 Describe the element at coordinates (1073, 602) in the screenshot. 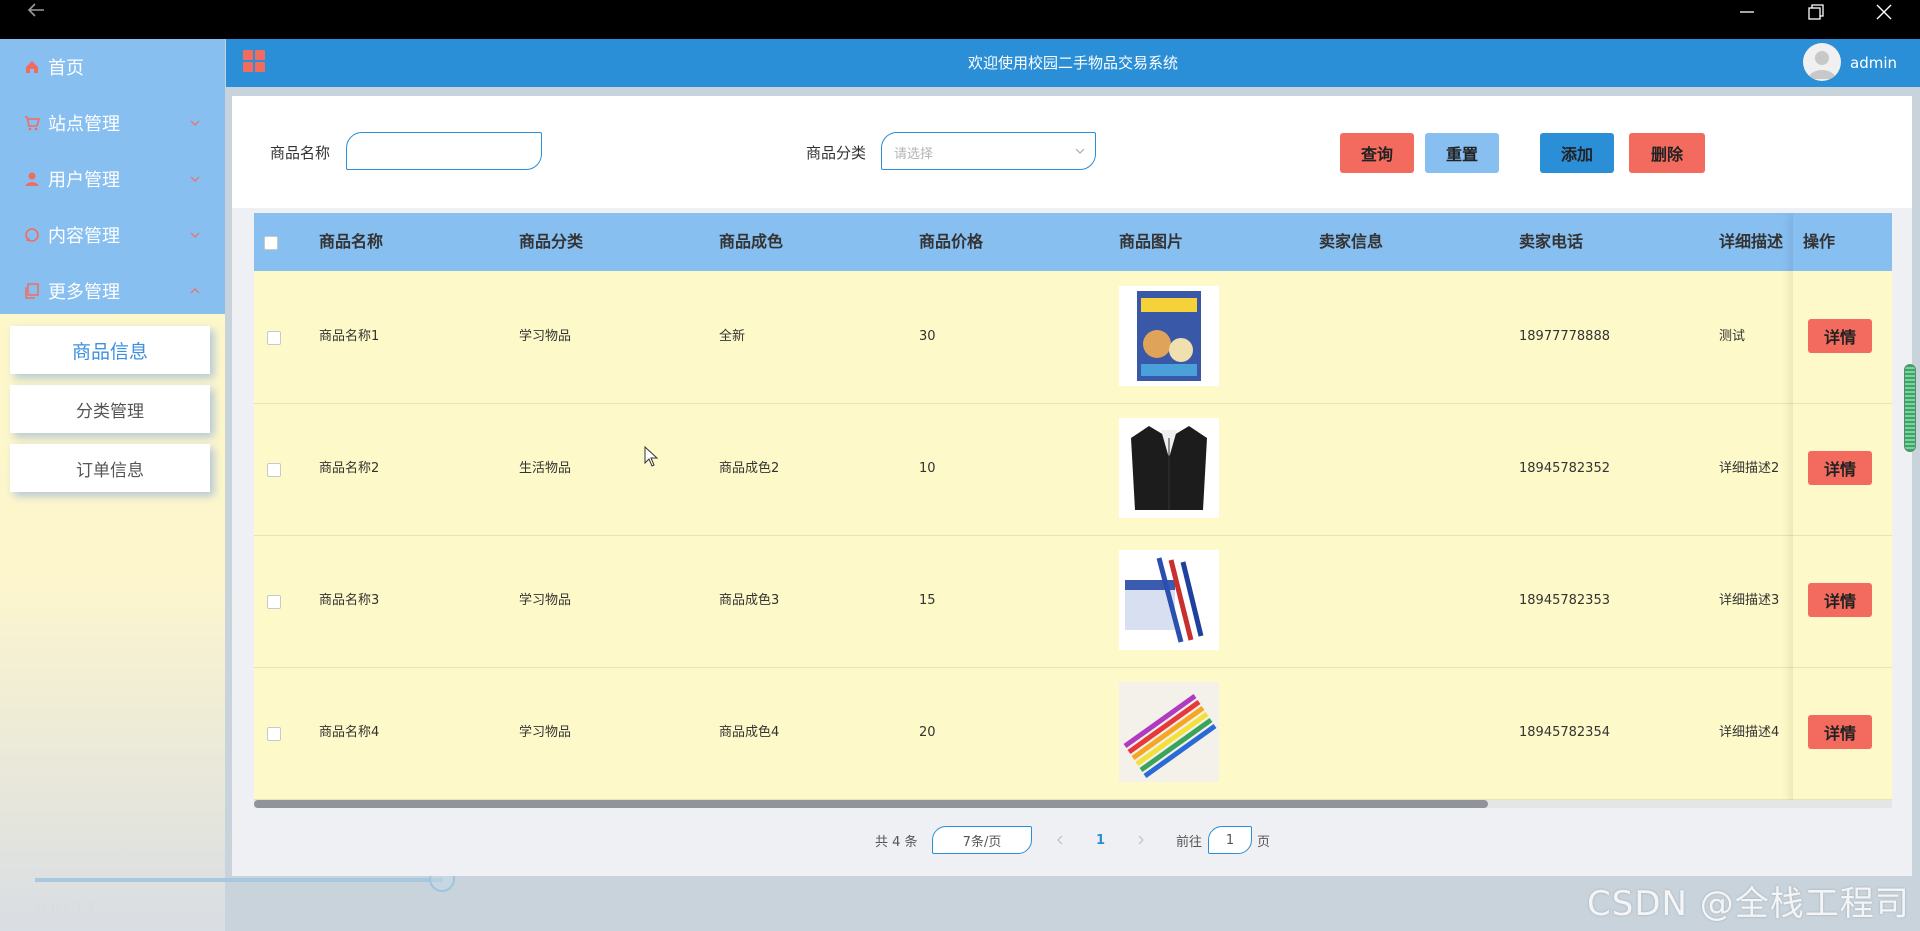

I see `table-row: 商品名称3 学习物品 商品成色3 15 18945782353 详细描述3` at that location.